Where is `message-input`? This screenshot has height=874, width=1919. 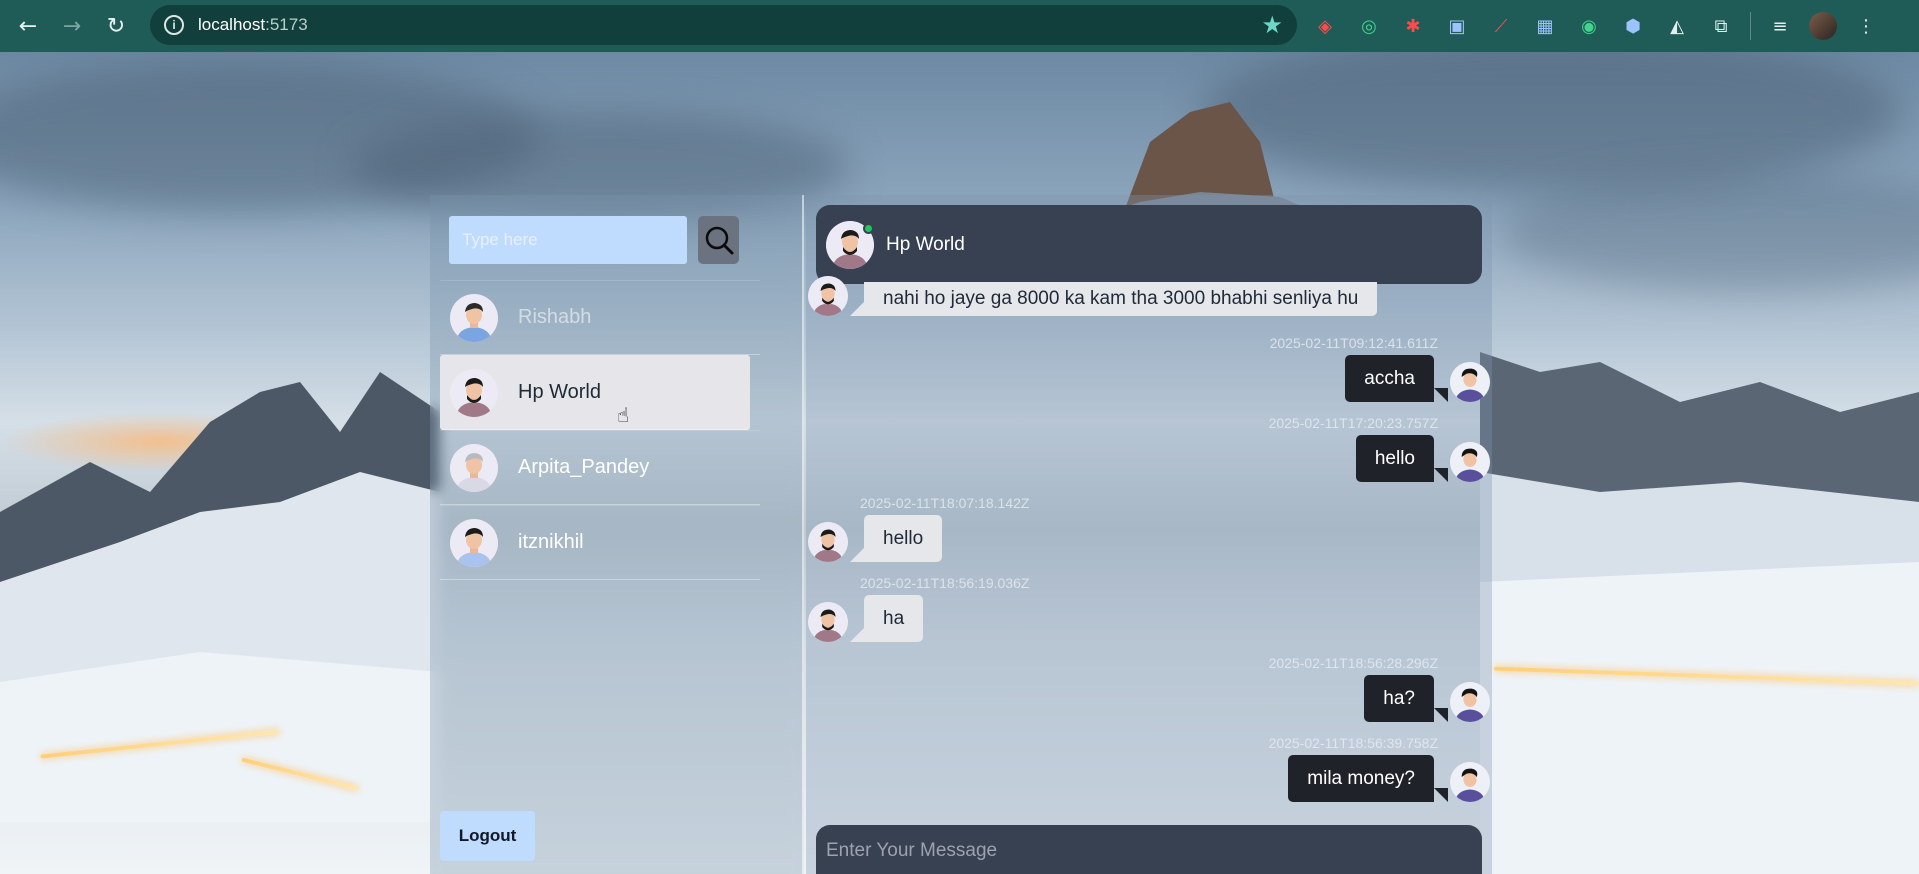
message-input is located at coordinates (1149, 849).